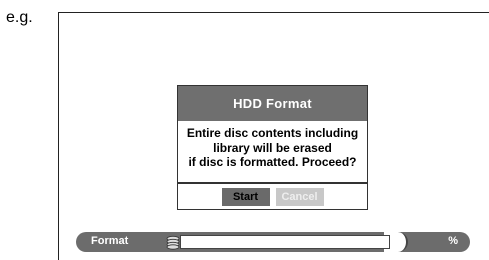  Describe the element at coordinates (173, 242) in the screenshot. I see `disc-stack-icon` at that location.